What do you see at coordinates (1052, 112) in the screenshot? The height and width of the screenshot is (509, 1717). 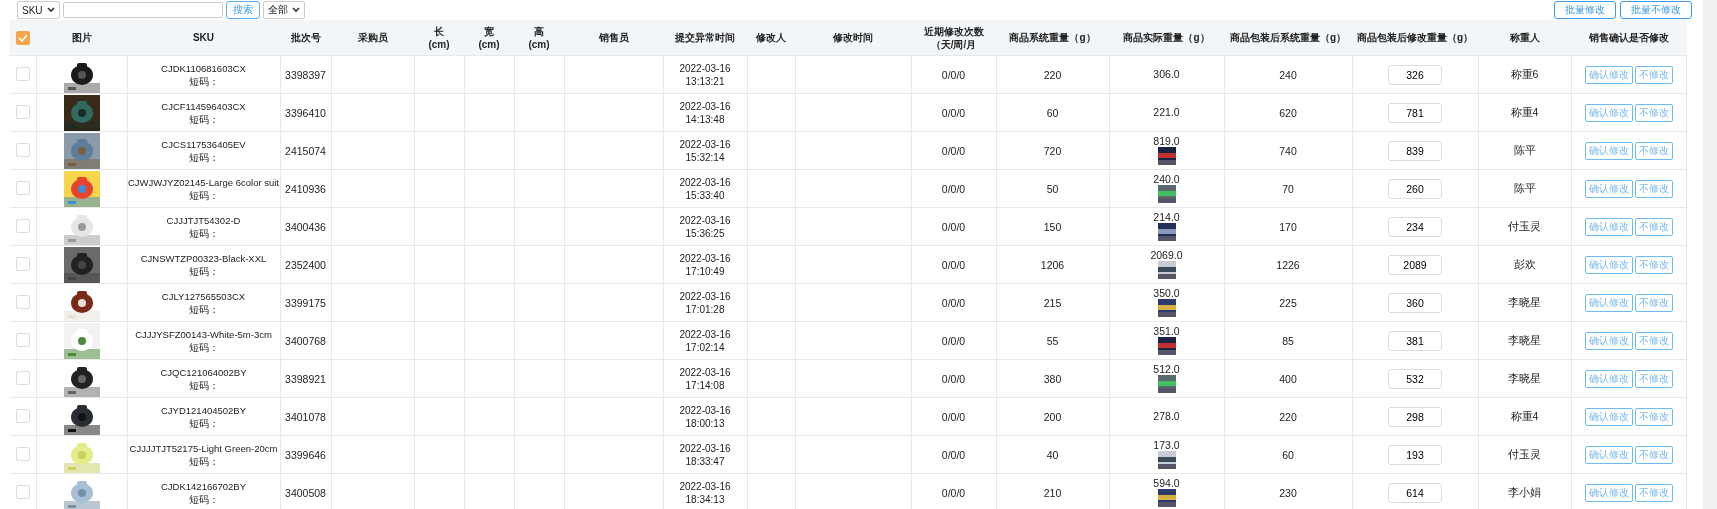 I see `system-weight: 60` at bounding box center [1052, 112].